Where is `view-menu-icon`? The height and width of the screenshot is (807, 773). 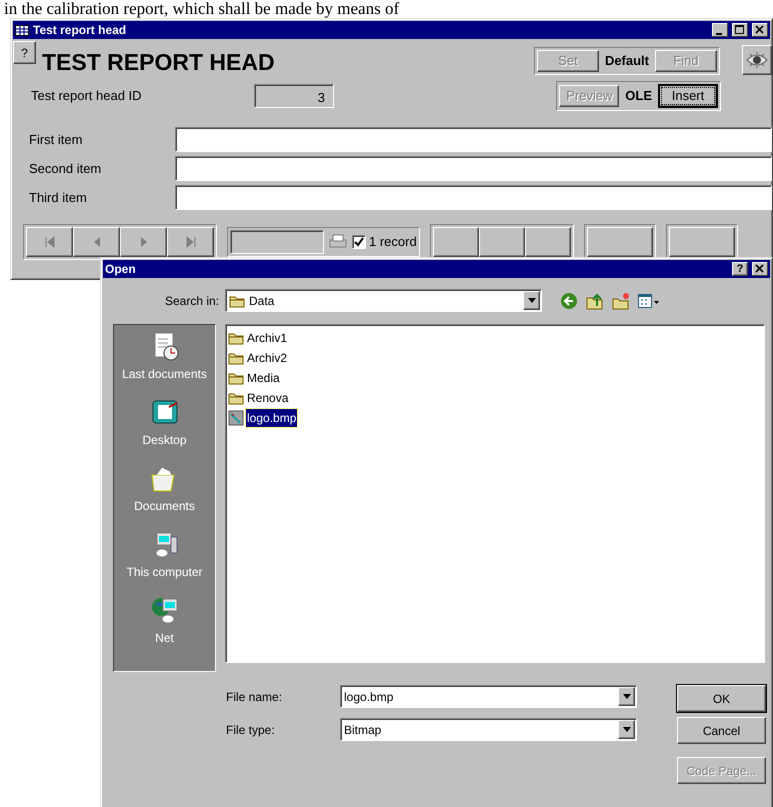
view-menu-icon is located at coordinates (649, 300).